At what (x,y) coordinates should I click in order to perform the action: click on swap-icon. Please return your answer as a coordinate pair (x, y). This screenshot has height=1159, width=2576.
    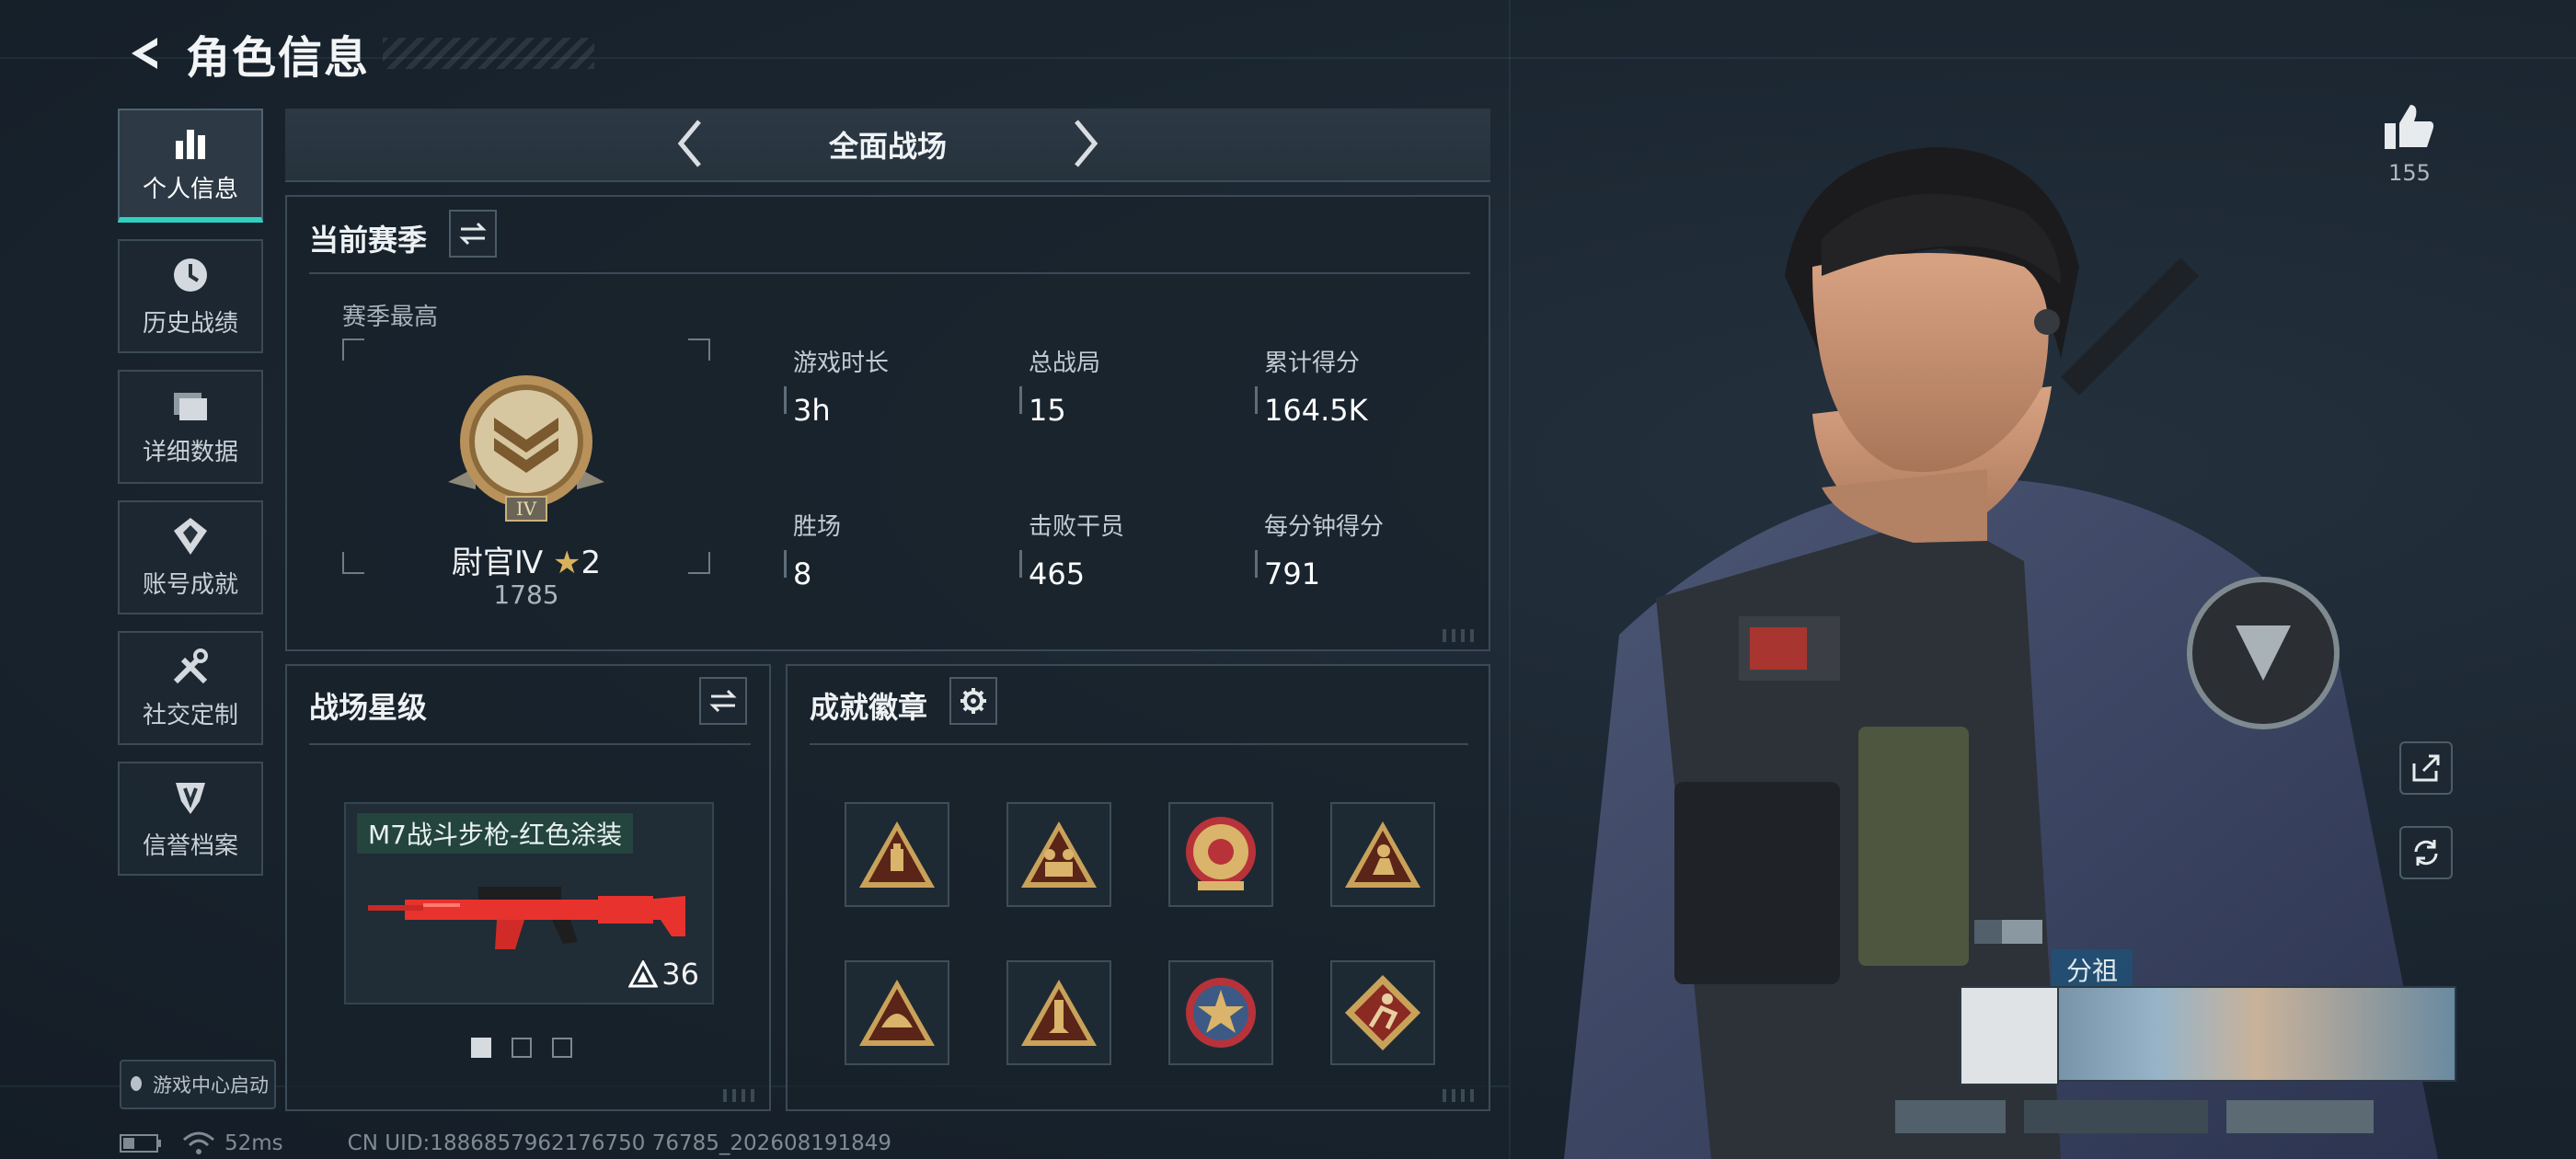
    Looking at the image, I should click on (723, 701).